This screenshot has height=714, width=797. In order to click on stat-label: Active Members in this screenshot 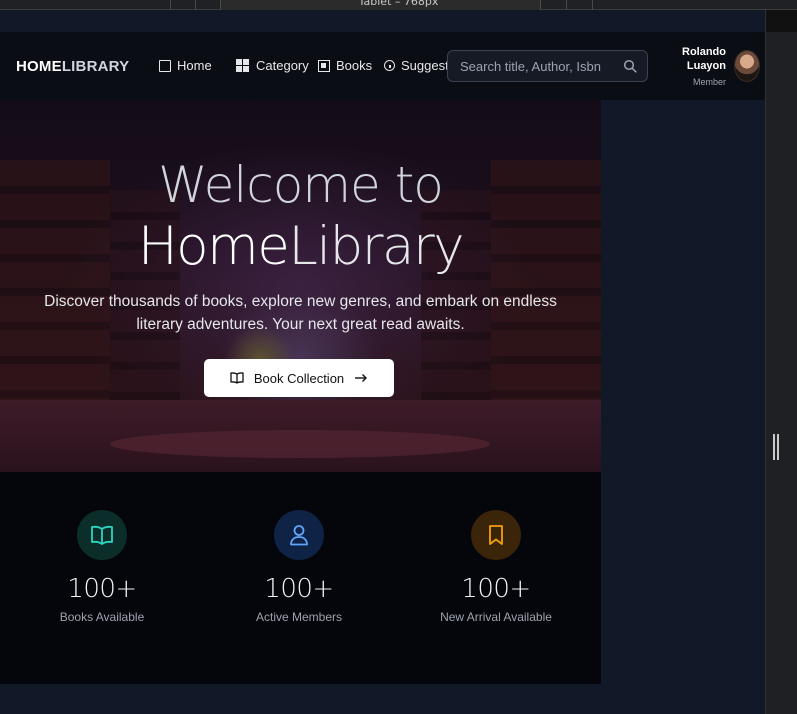, I will do `click(299, 617)`.